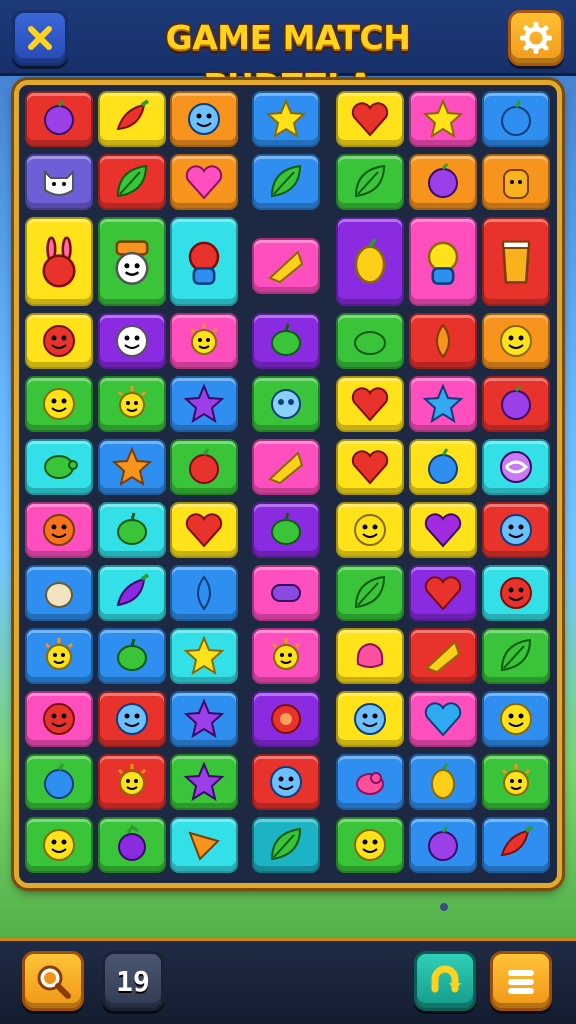 The height and width of the screenshot is (1024, 576). Describe the element at coordinates (516, 261) in the screenshot. I see `tile-orange-cup` at that location.